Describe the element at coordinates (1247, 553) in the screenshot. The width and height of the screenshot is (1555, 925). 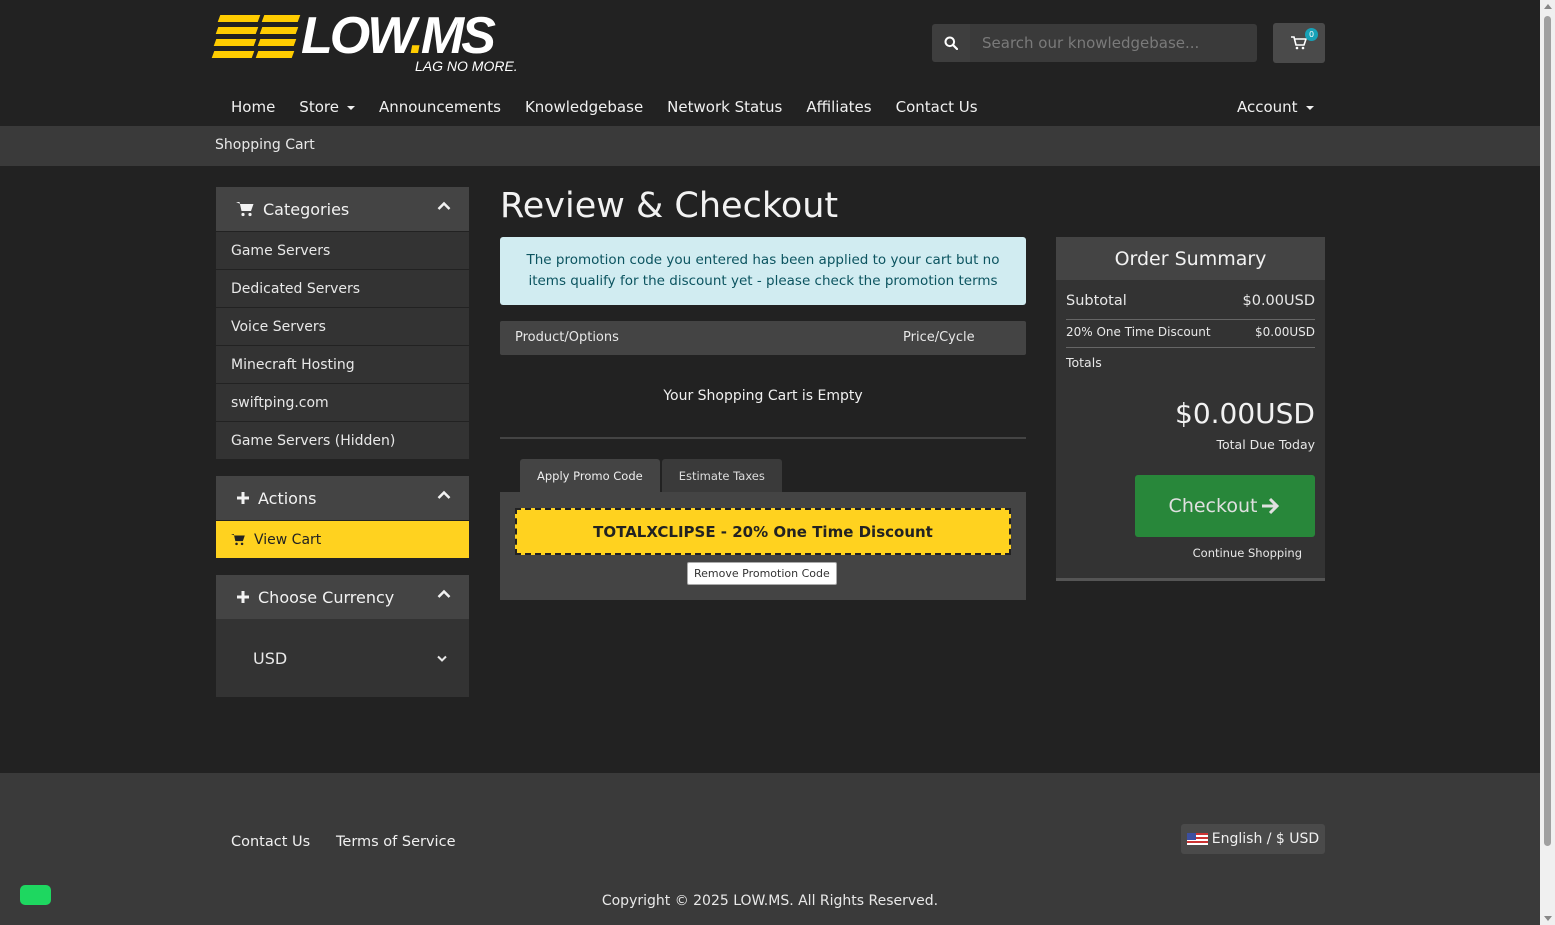
I see `continue-shopping-link: Continue Shopping` at that location.